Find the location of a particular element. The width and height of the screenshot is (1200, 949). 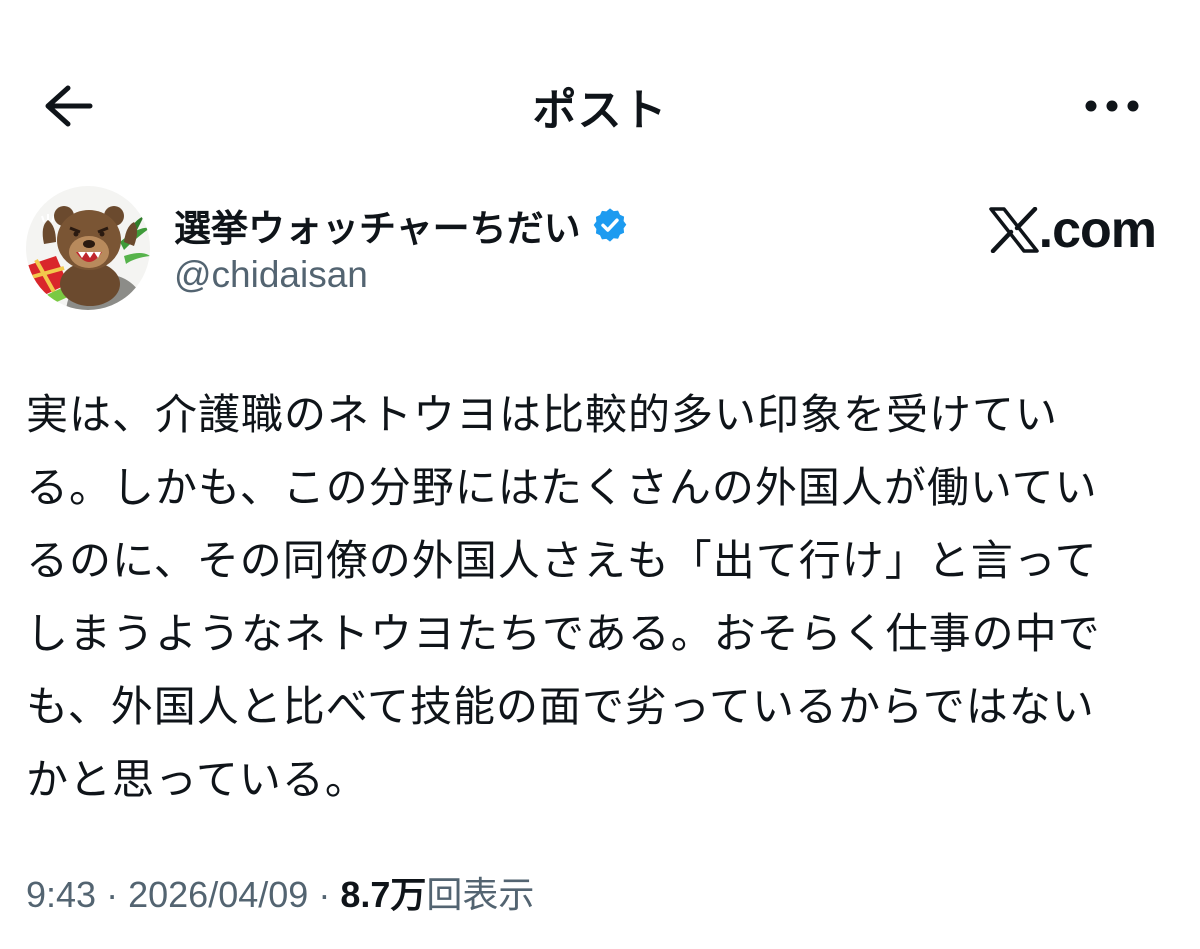

post-text-line: るのに、その同僚の外国人さえも「出て行け」と言って is located at coordinates (562, 560).